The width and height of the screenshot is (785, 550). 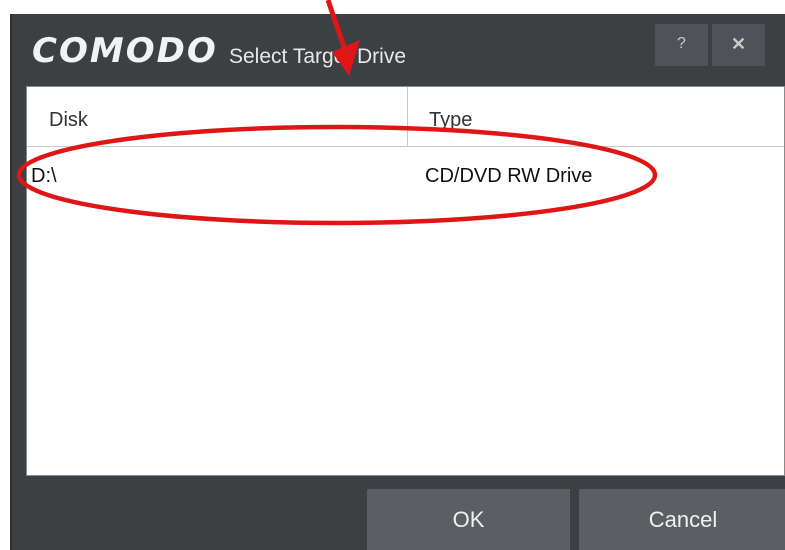 I want to click on comodo-logo: COMODO, so click(x=125, y=51).